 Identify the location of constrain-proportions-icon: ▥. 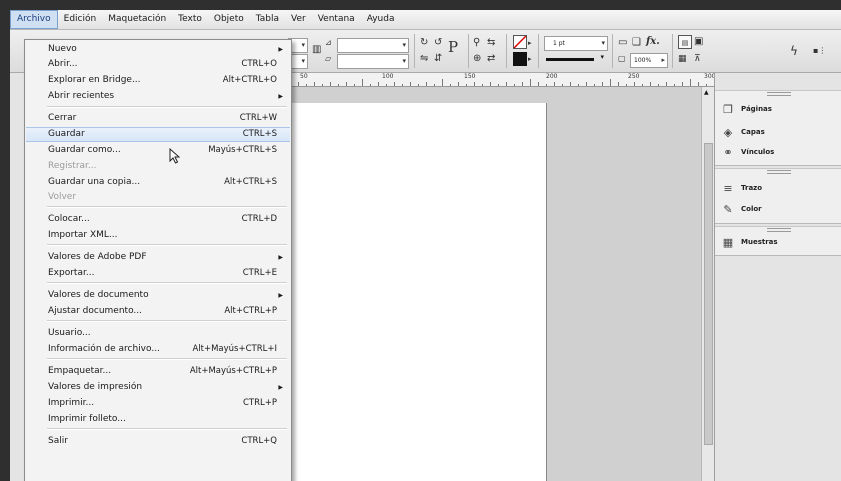
(316, 50).